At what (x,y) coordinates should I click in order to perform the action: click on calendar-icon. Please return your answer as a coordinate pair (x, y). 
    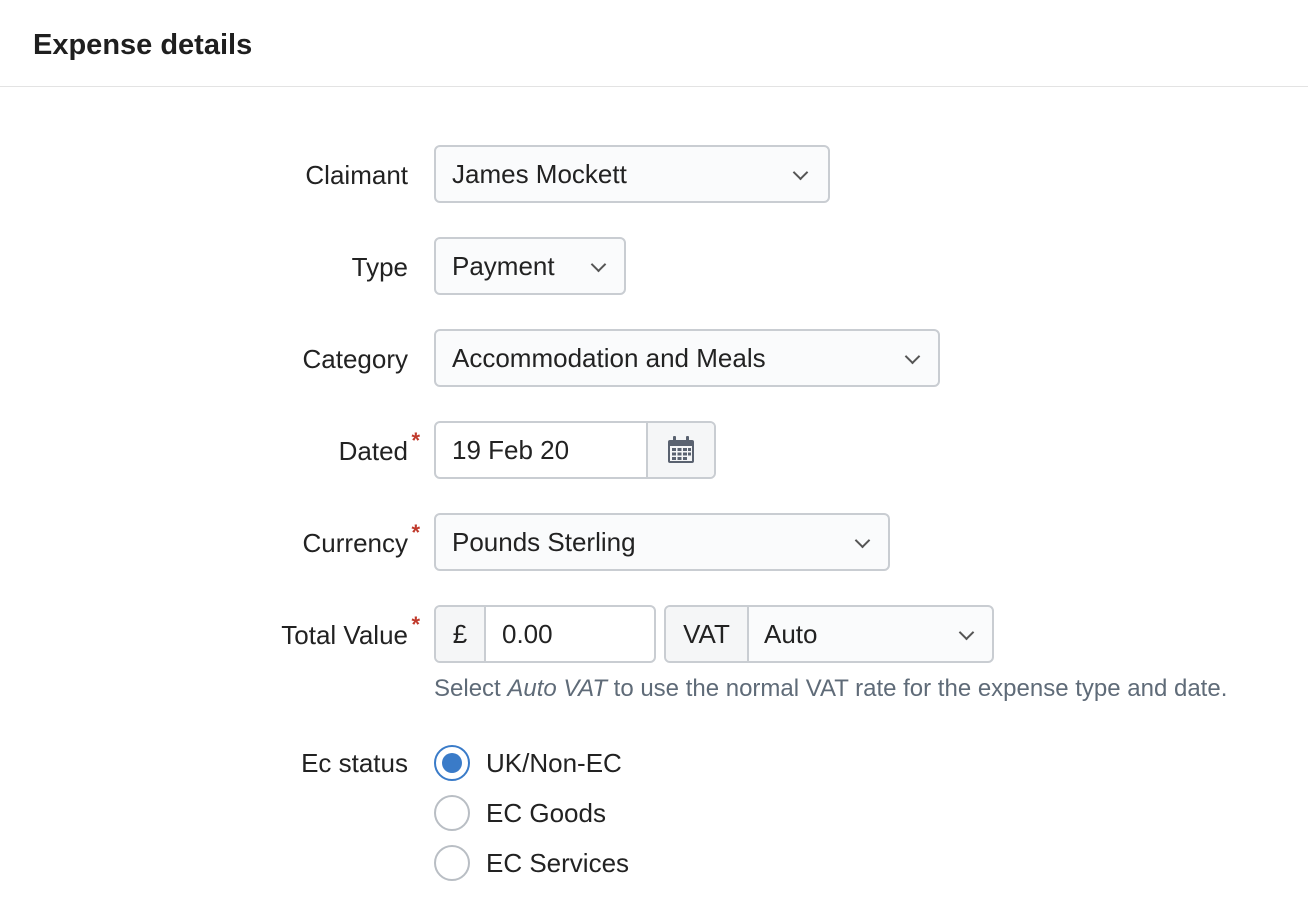
    Looking at the image, I should click on (681, 449).